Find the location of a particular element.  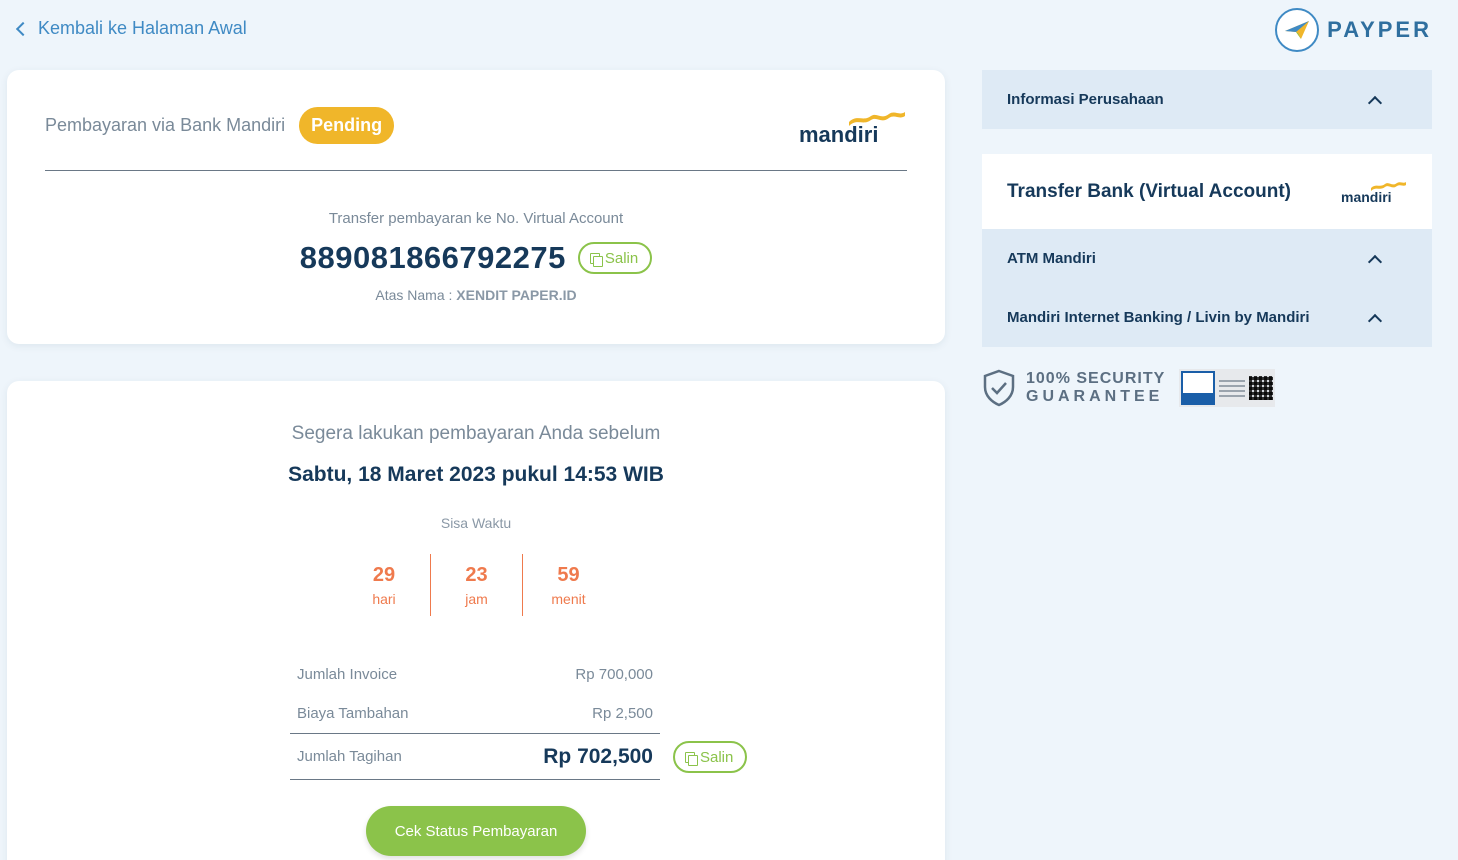

summary-value: Rp 2,500 is located at coordinates (622, 713).